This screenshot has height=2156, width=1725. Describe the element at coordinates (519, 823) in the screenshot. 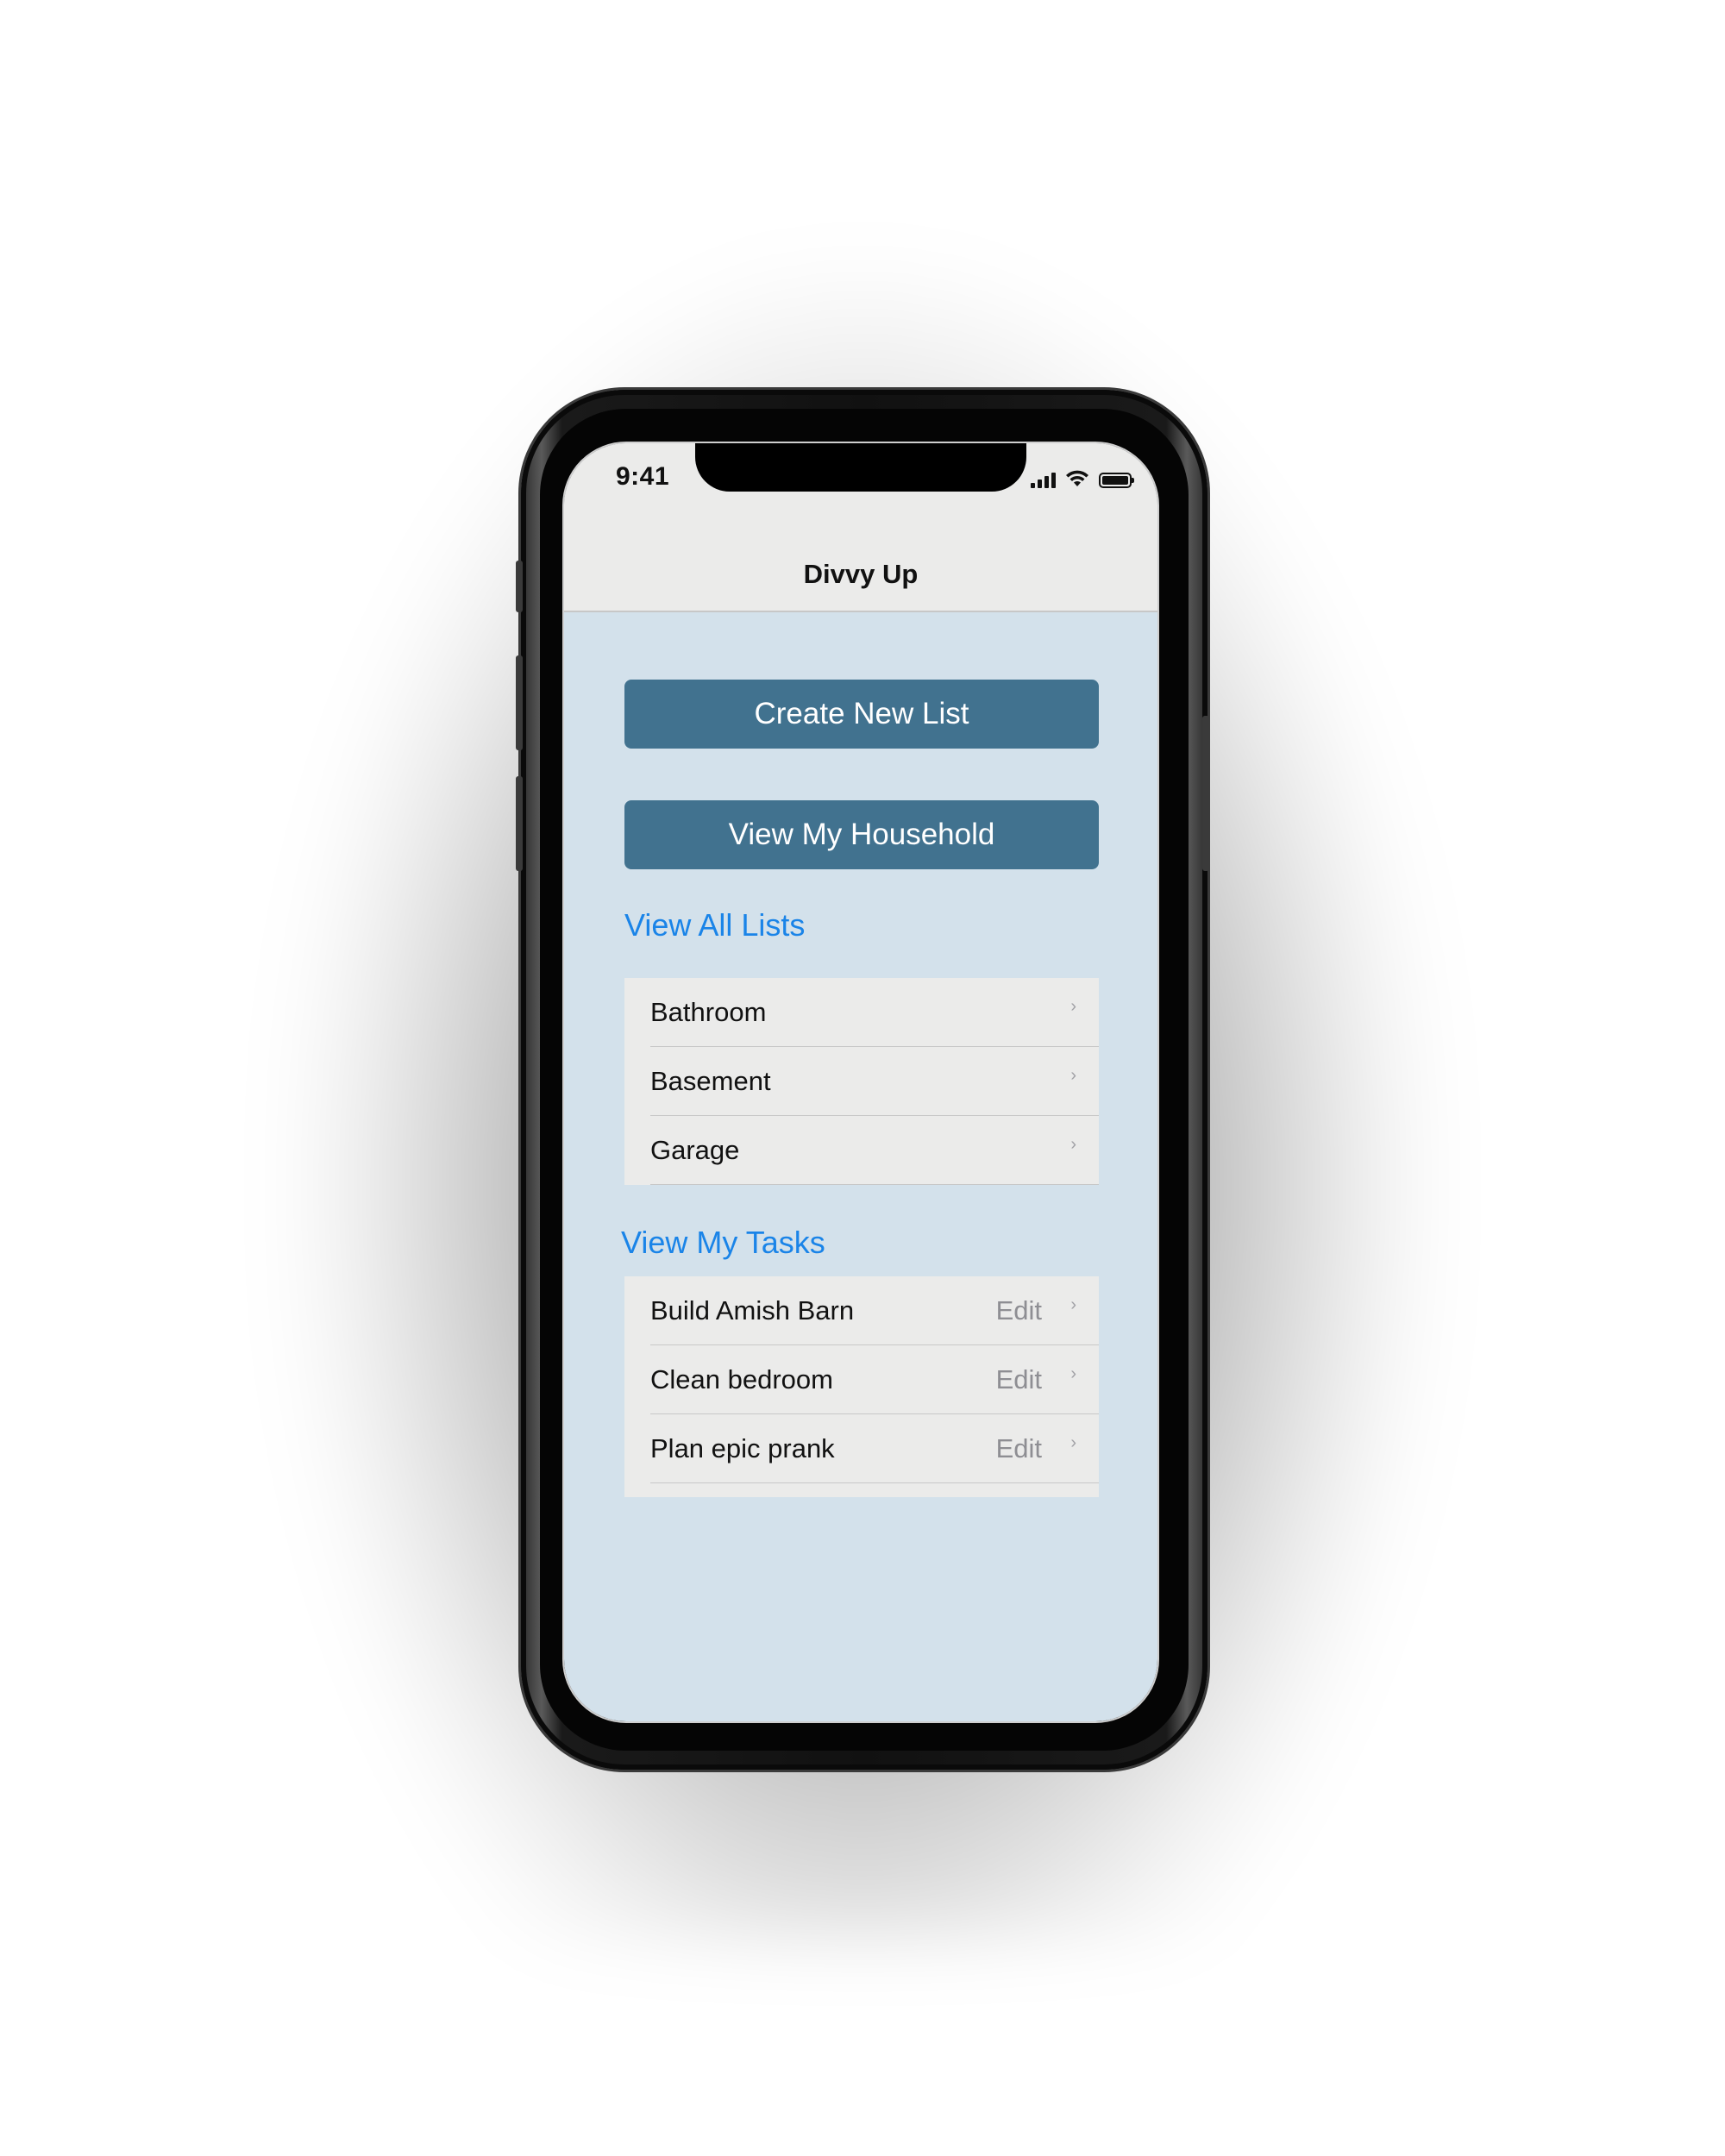

I see `volume-down-button` at that location.